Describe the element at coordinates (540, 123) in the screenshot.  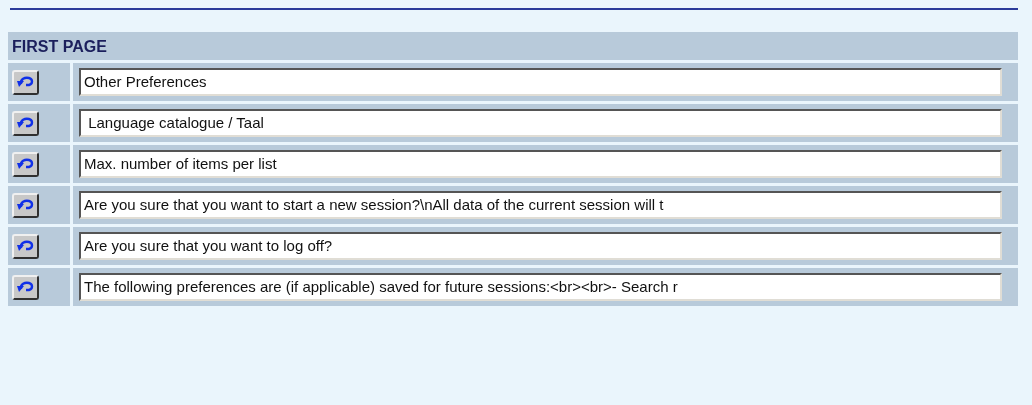
I see `text-field: Language catalogue / Taal` at that location.